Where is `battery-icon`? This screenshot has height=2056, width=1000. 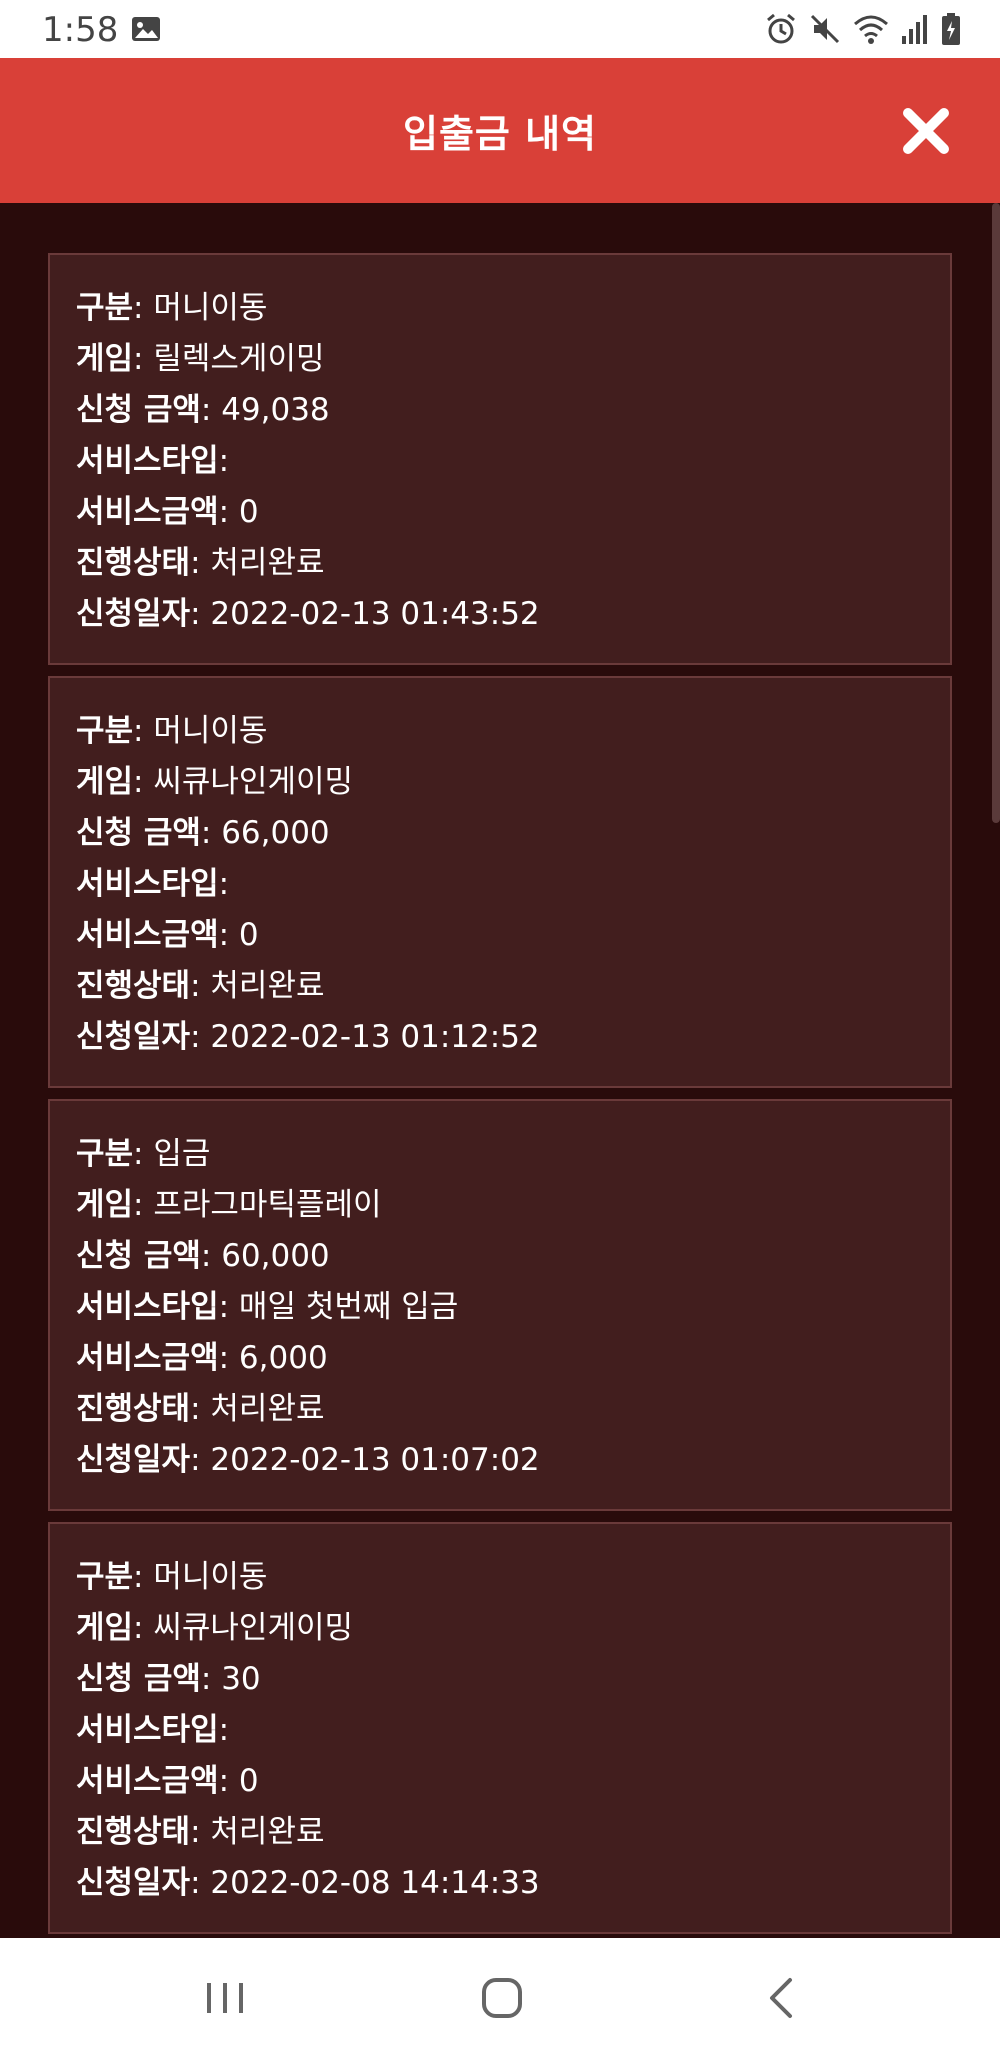 battery-icon is located at coordinates (951, 29).